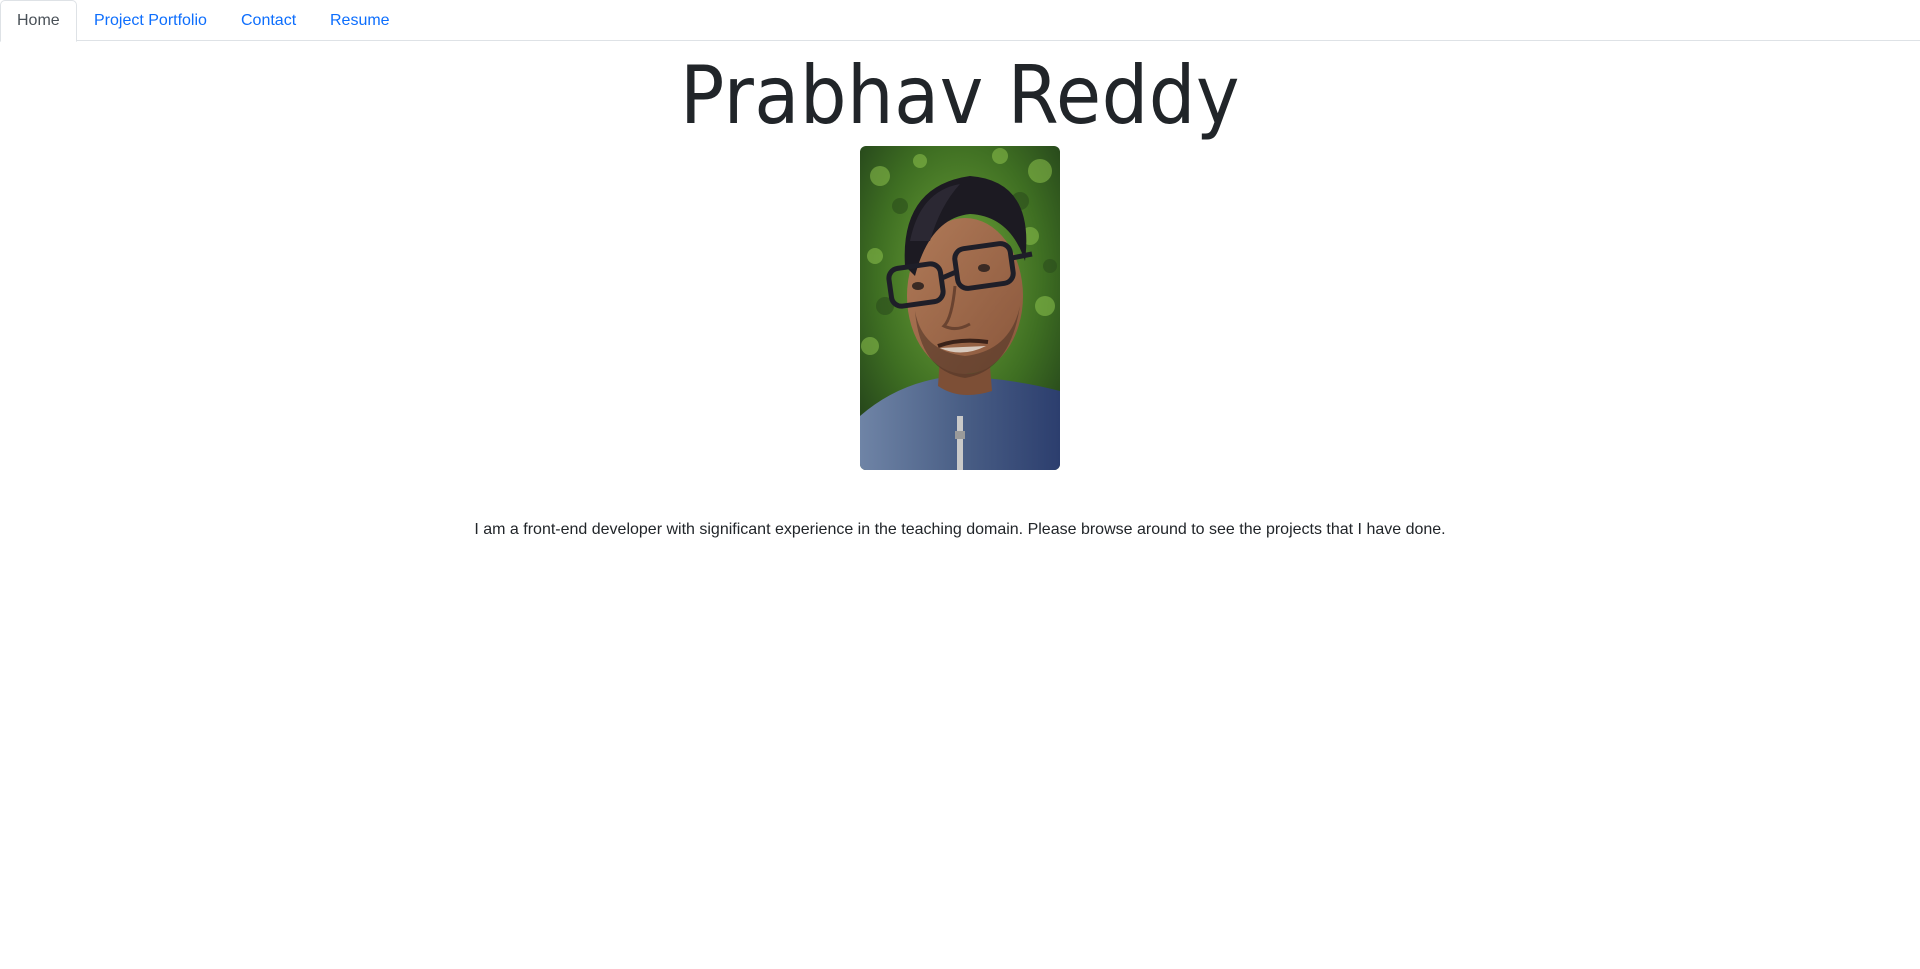 Image resolution: width=1920 pixels, height=969 pixels. Describe the element at coordinates (268, 20) in the screenshot. I see `tab-contact: Contact` at that location.